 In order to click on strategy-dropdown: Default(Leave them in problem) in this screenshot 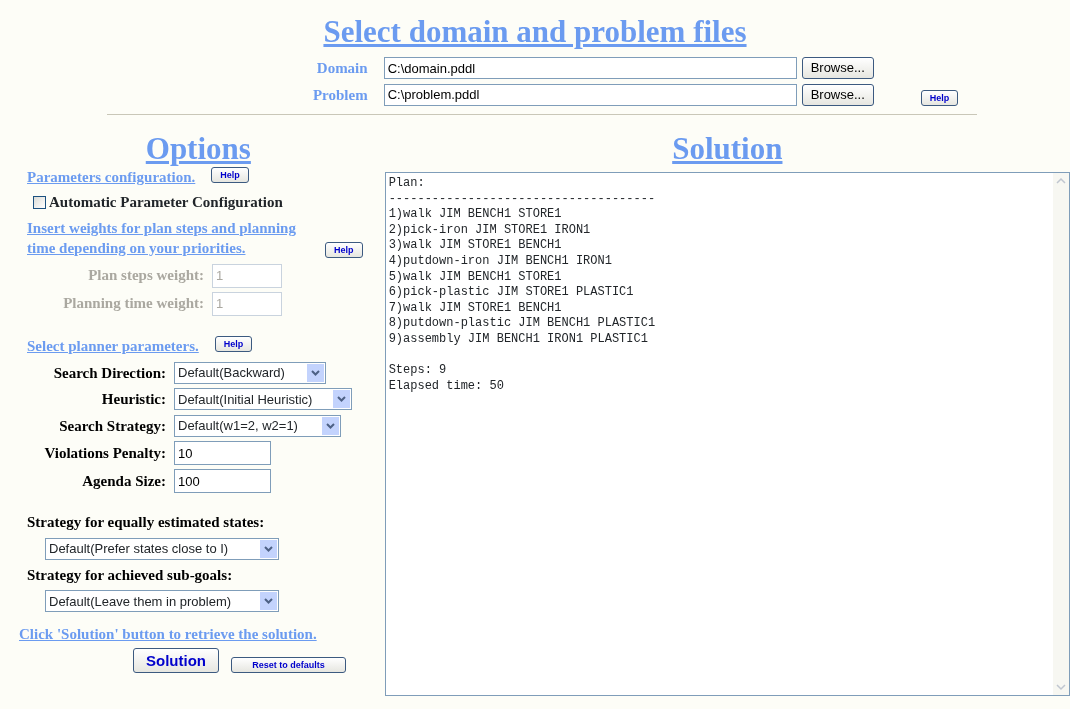, I will do `click(162, 601)`.